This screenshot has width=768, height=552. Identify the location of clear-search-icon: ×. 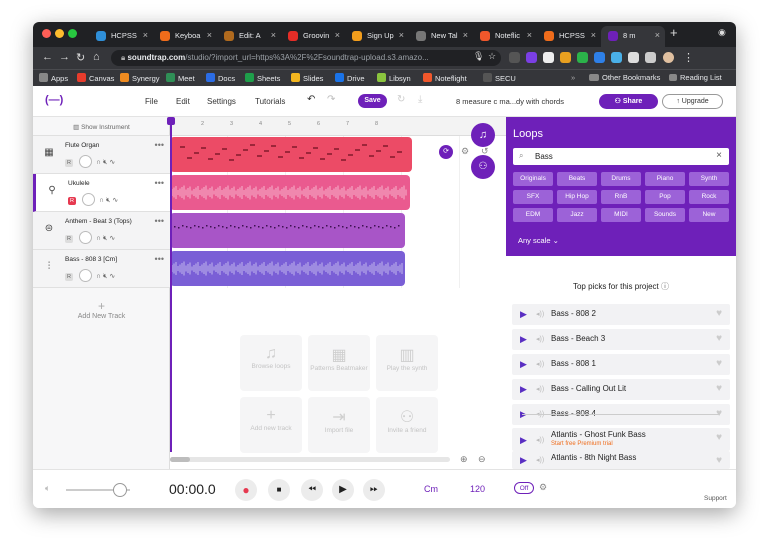
(719, 155).